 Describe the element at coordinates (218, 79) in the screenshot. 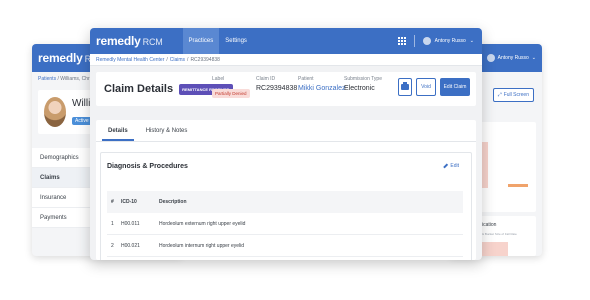

I see `label-field-label: Label` at that location.